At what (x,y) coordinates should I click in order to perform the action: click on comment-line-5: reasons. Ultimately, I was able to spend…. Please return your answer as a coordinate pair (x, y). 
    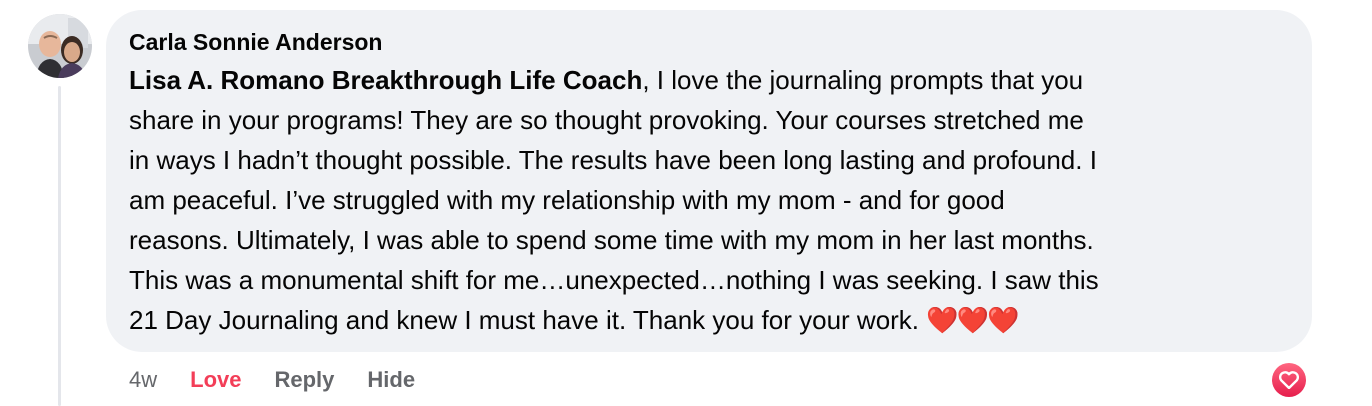
    Looking at the image, I should click on (611, 240).